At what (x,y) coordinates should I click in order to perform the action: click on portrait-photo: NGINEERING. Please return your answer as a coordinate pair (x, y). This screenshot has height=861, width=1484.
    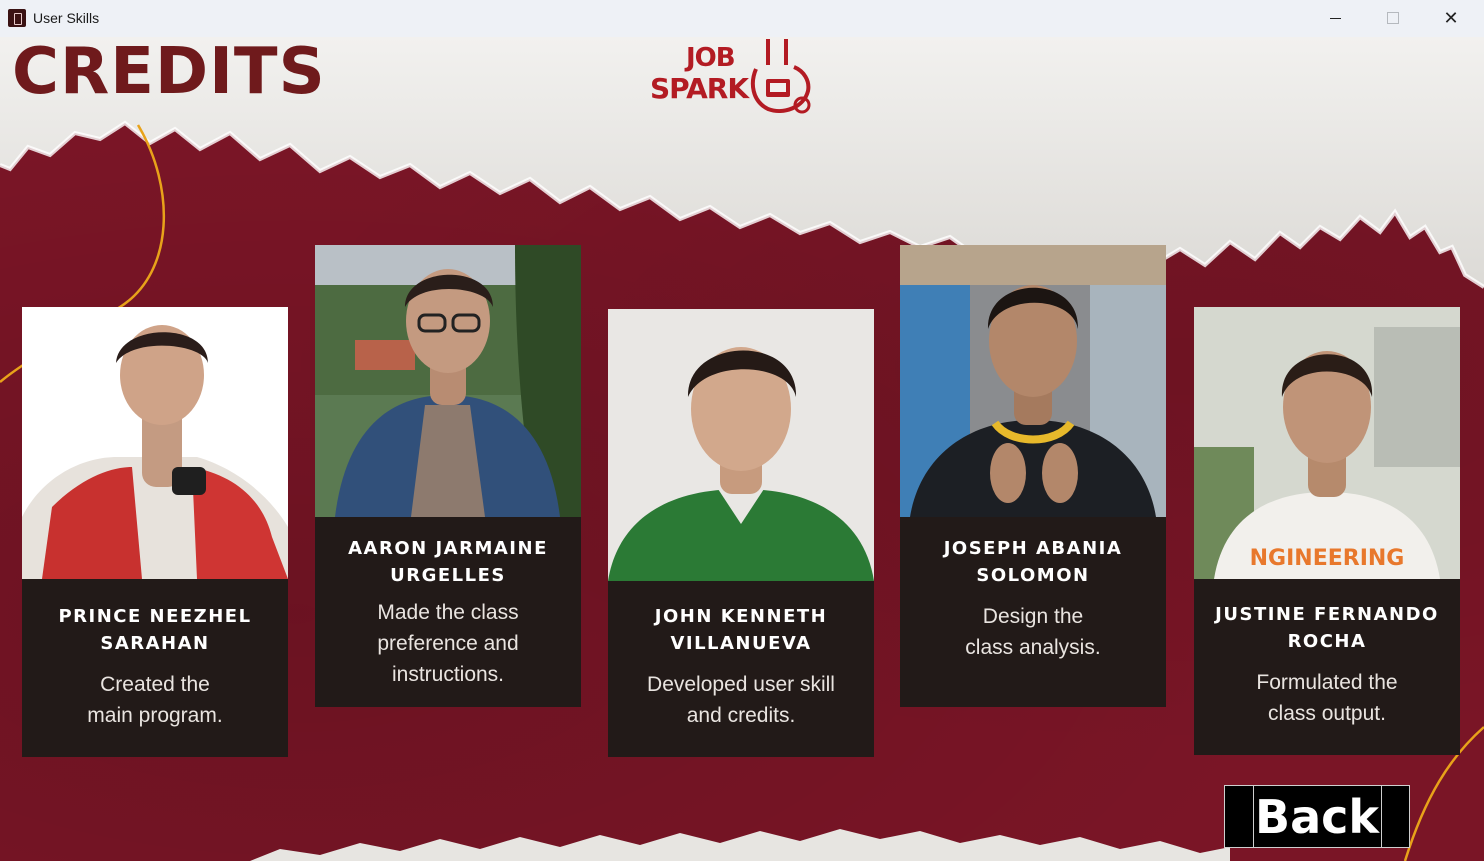
    Looking at the image, I should click on (1327, 443).